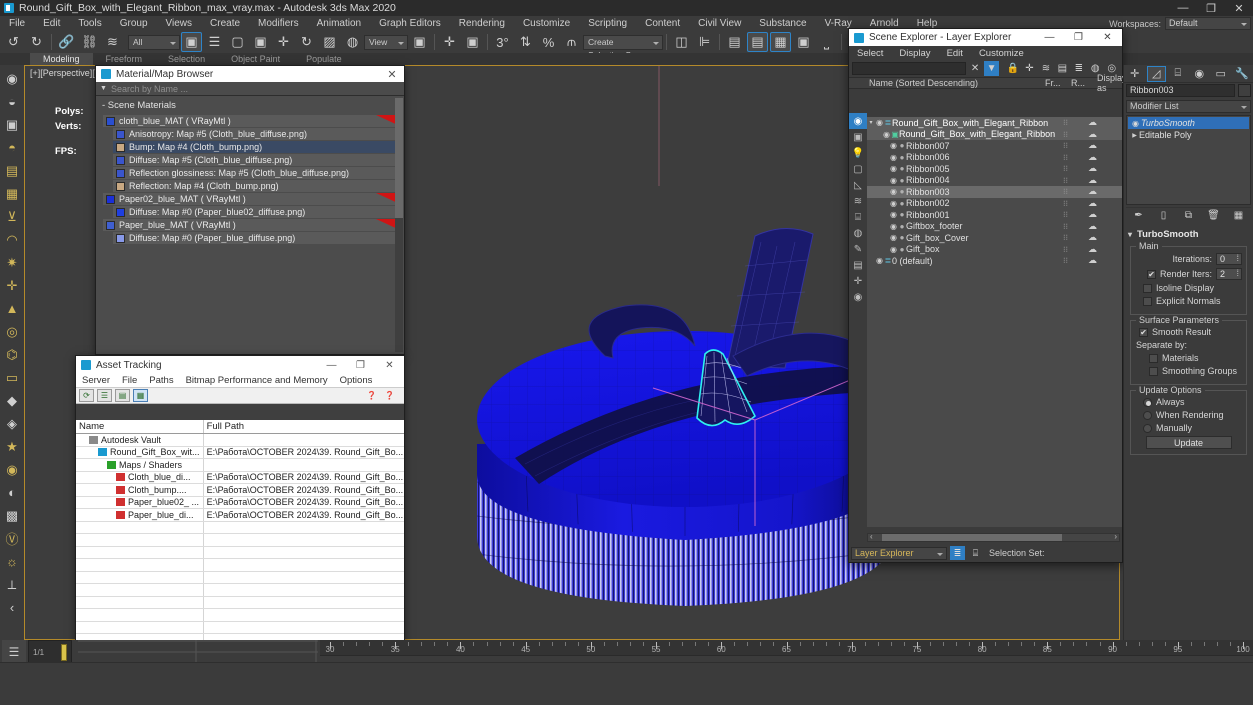  I want to click on scene-find-input, so click(909, 68).